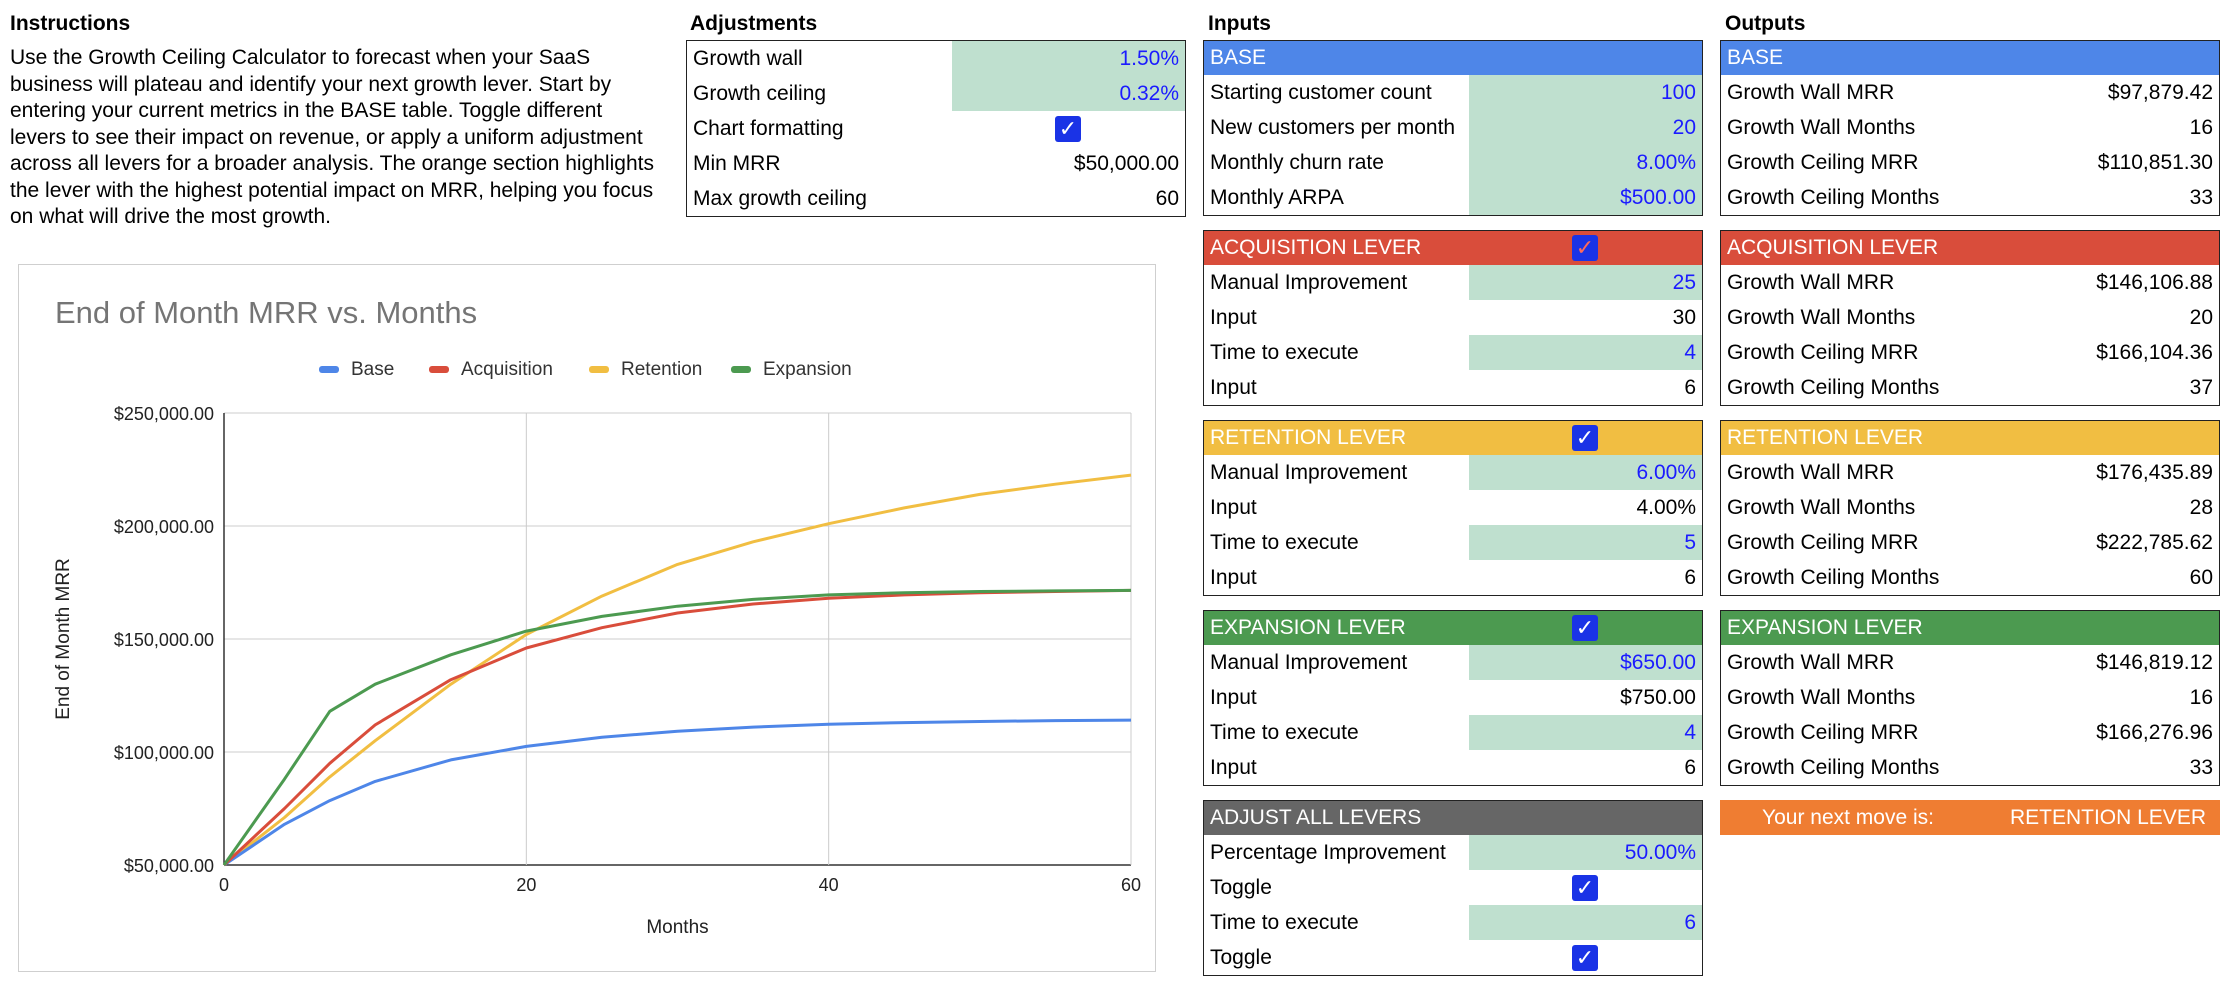 This screenshot has width=2234, height=998. Describe the element at coordinates (1453, 922) in the screenshot. I see `table-row: Time to execute 6` at that location.